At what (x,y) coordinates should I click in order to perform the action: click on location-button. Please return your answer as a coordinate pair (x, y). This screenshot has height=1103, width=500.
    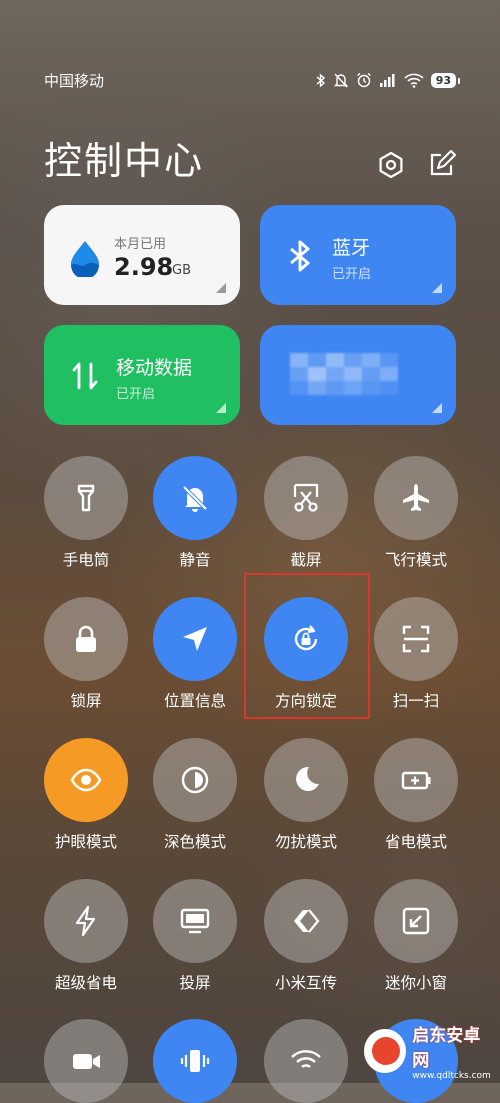
    Looking at the image, I should click on (195, 639).